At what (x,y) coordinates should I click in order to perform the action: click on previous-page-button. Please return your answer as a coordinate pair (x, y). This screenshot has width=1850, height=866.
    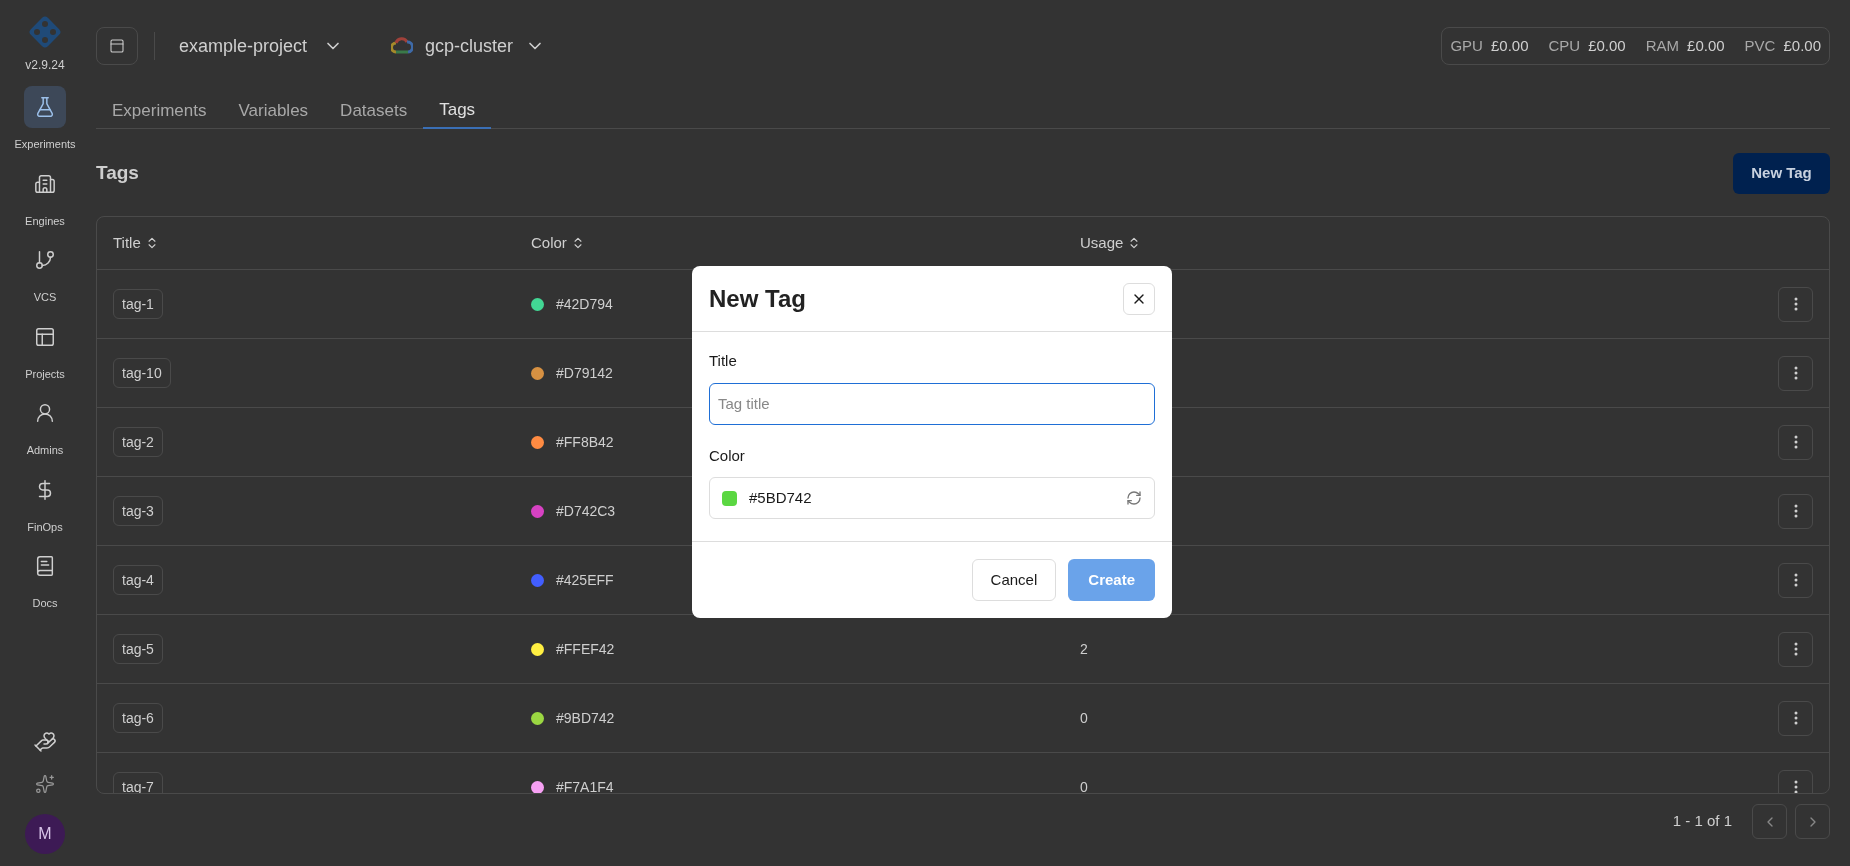
    Looking at the image, I should click on (1769, 821).